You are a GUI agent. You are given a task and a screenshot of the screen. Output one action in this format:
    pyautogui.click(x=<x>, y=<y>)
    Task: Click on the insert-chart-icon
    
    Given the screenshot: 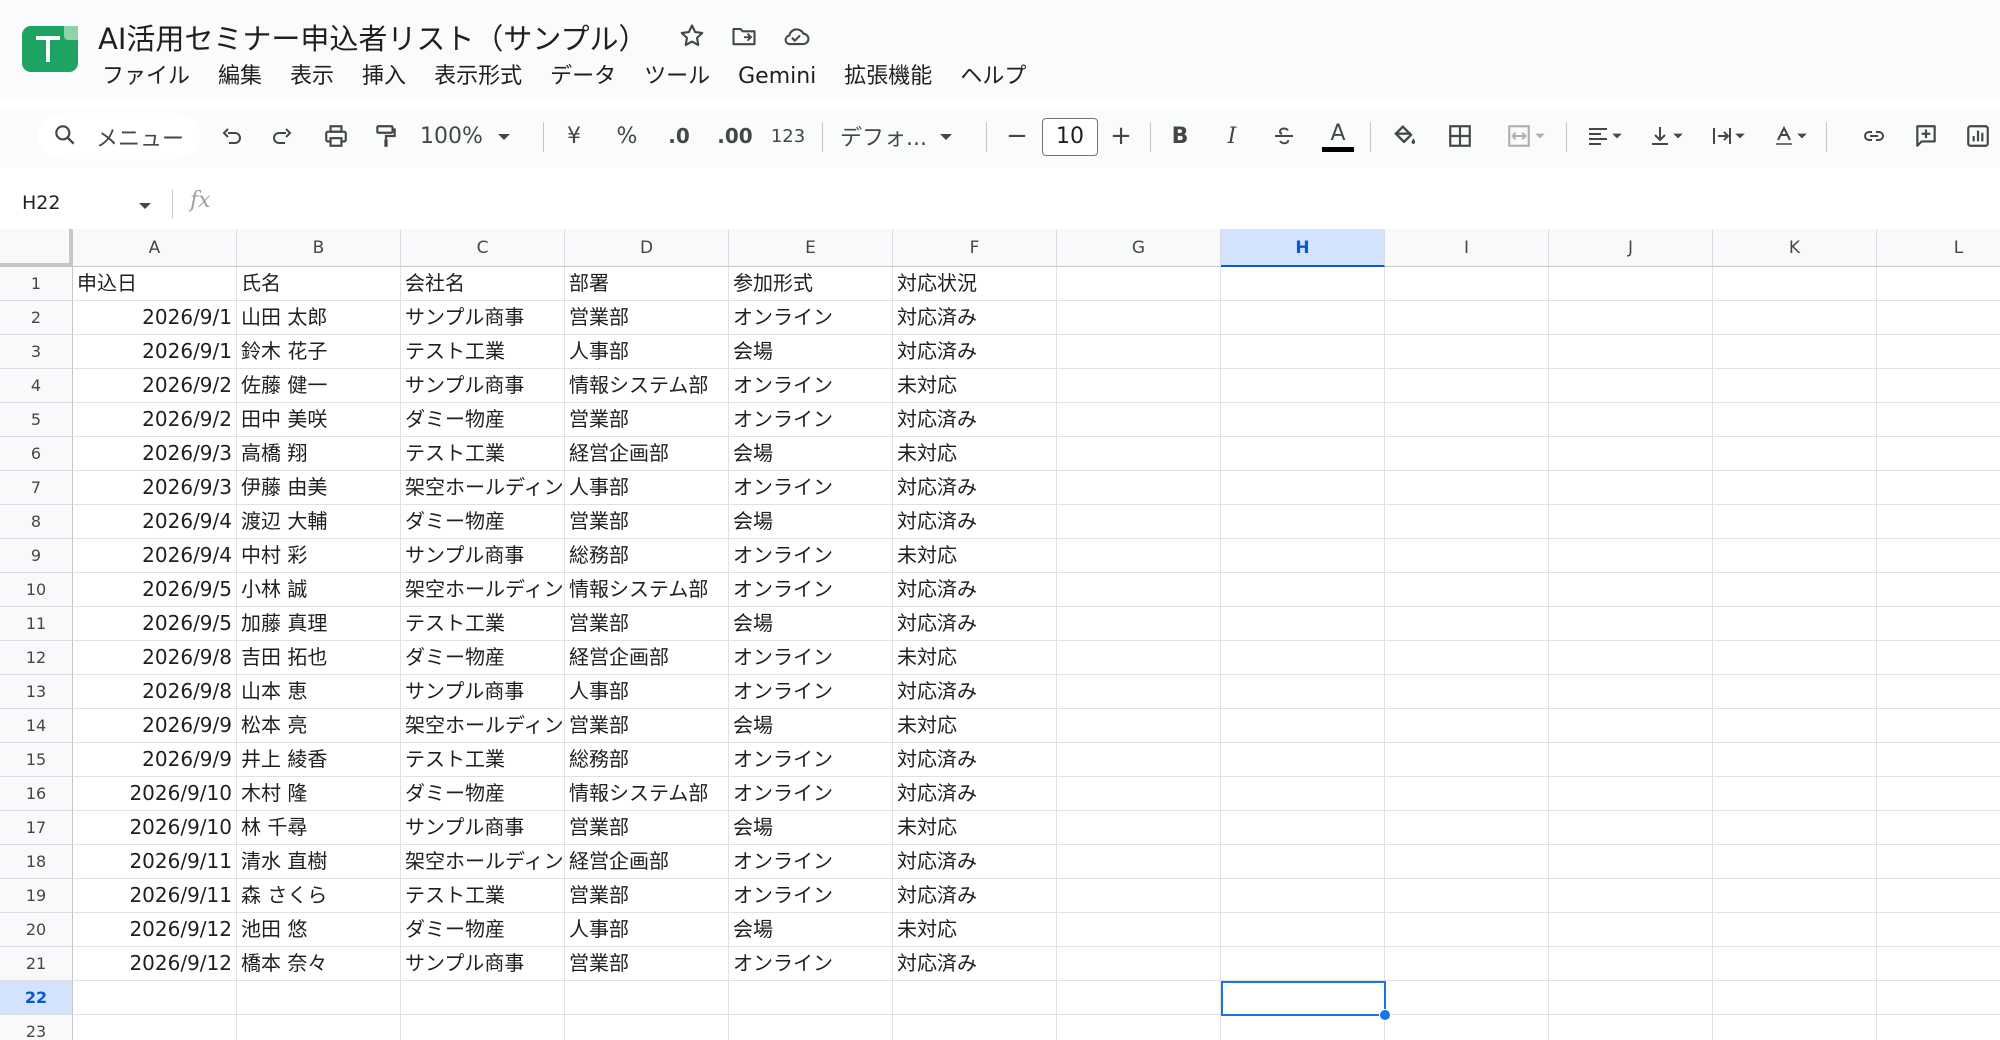 What is the action you would take?
    pyautogui.click(x=1978, y=136)
    